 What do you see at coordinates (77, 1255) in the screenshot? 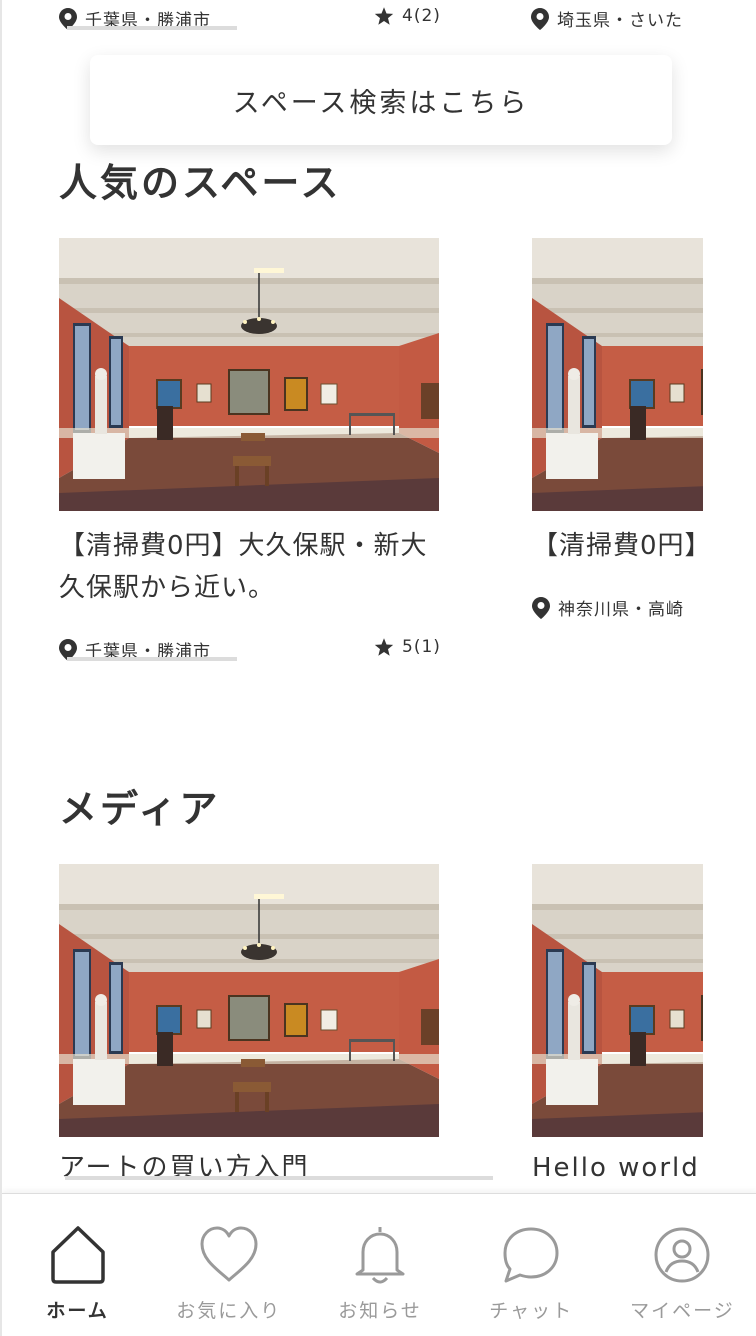
I see `home-icon` at bounding box center [77, 1255].